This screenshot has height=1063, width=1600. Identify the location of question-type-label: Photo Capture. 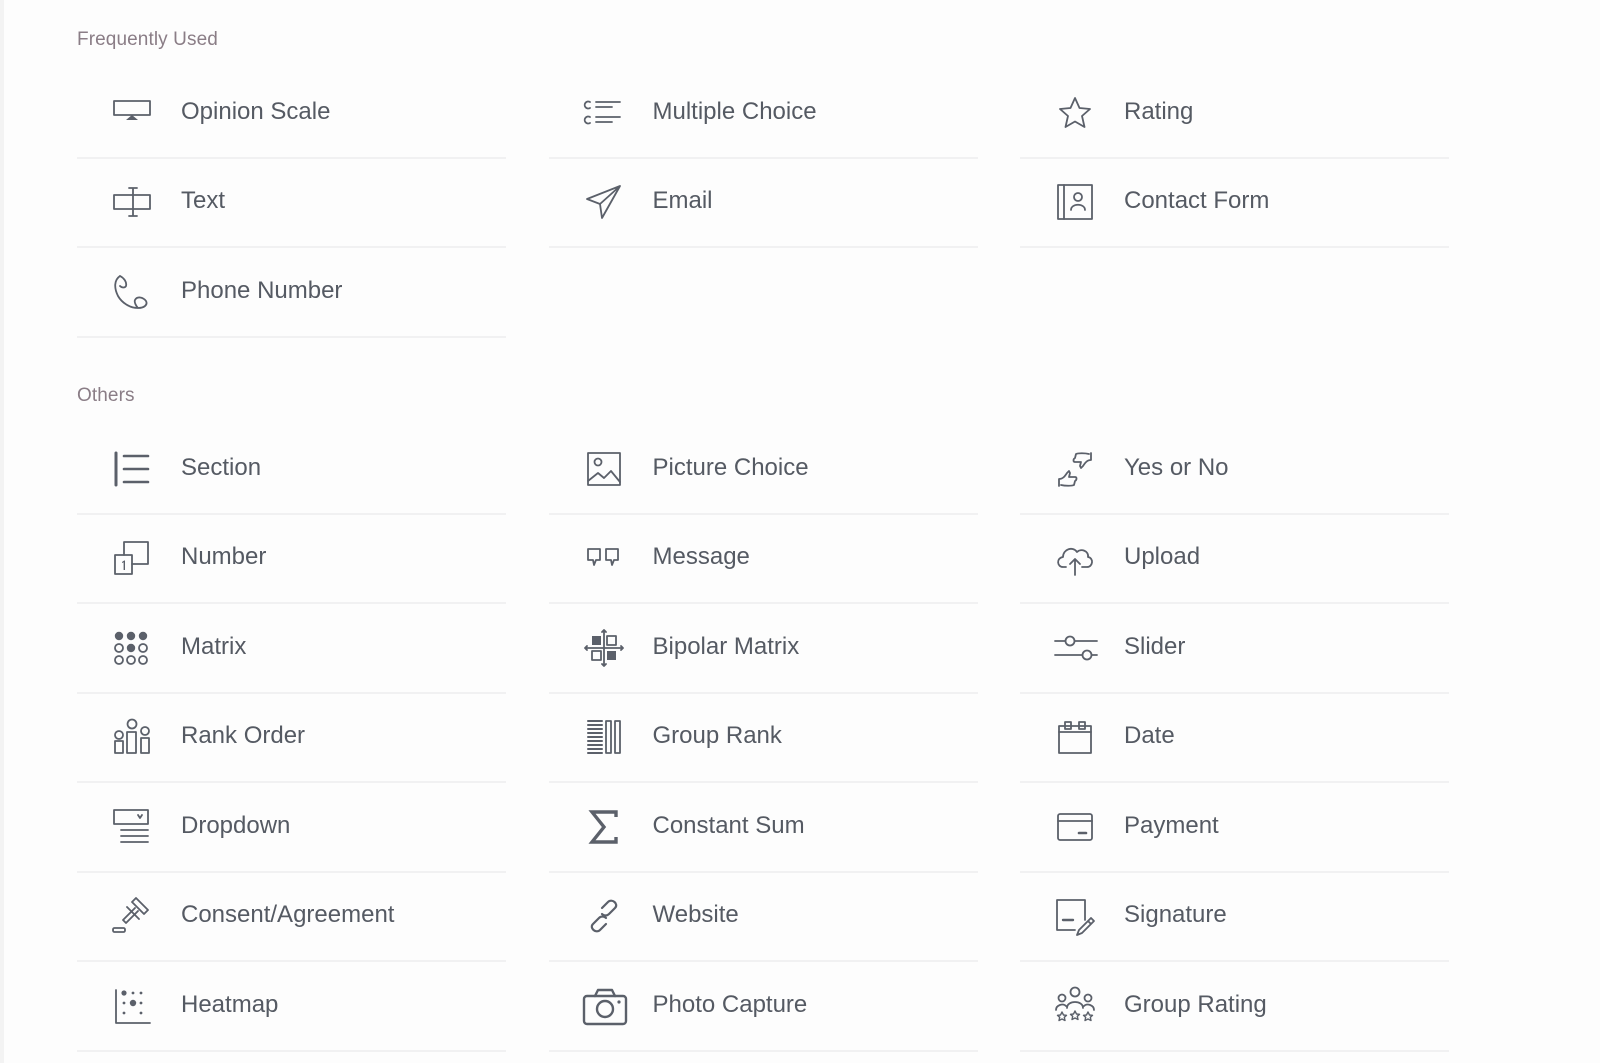
(730, 1004).